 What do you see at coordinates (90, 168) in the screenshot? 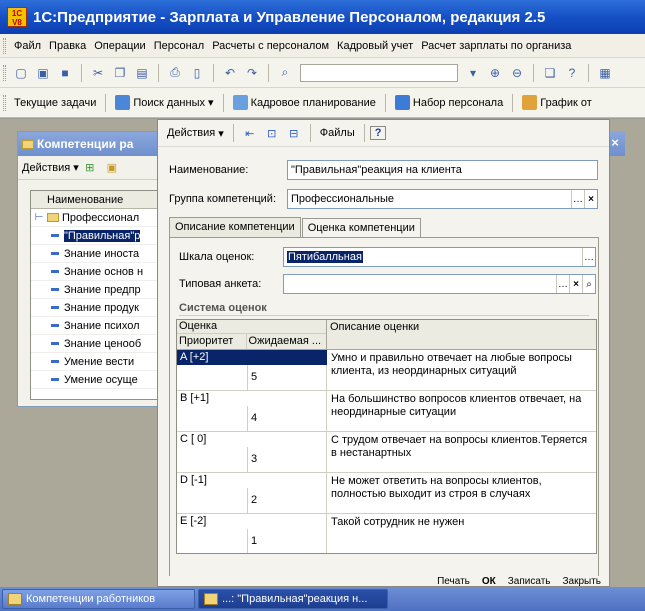
I see `add-icon: ⊞` at bounding box center [90, 168].